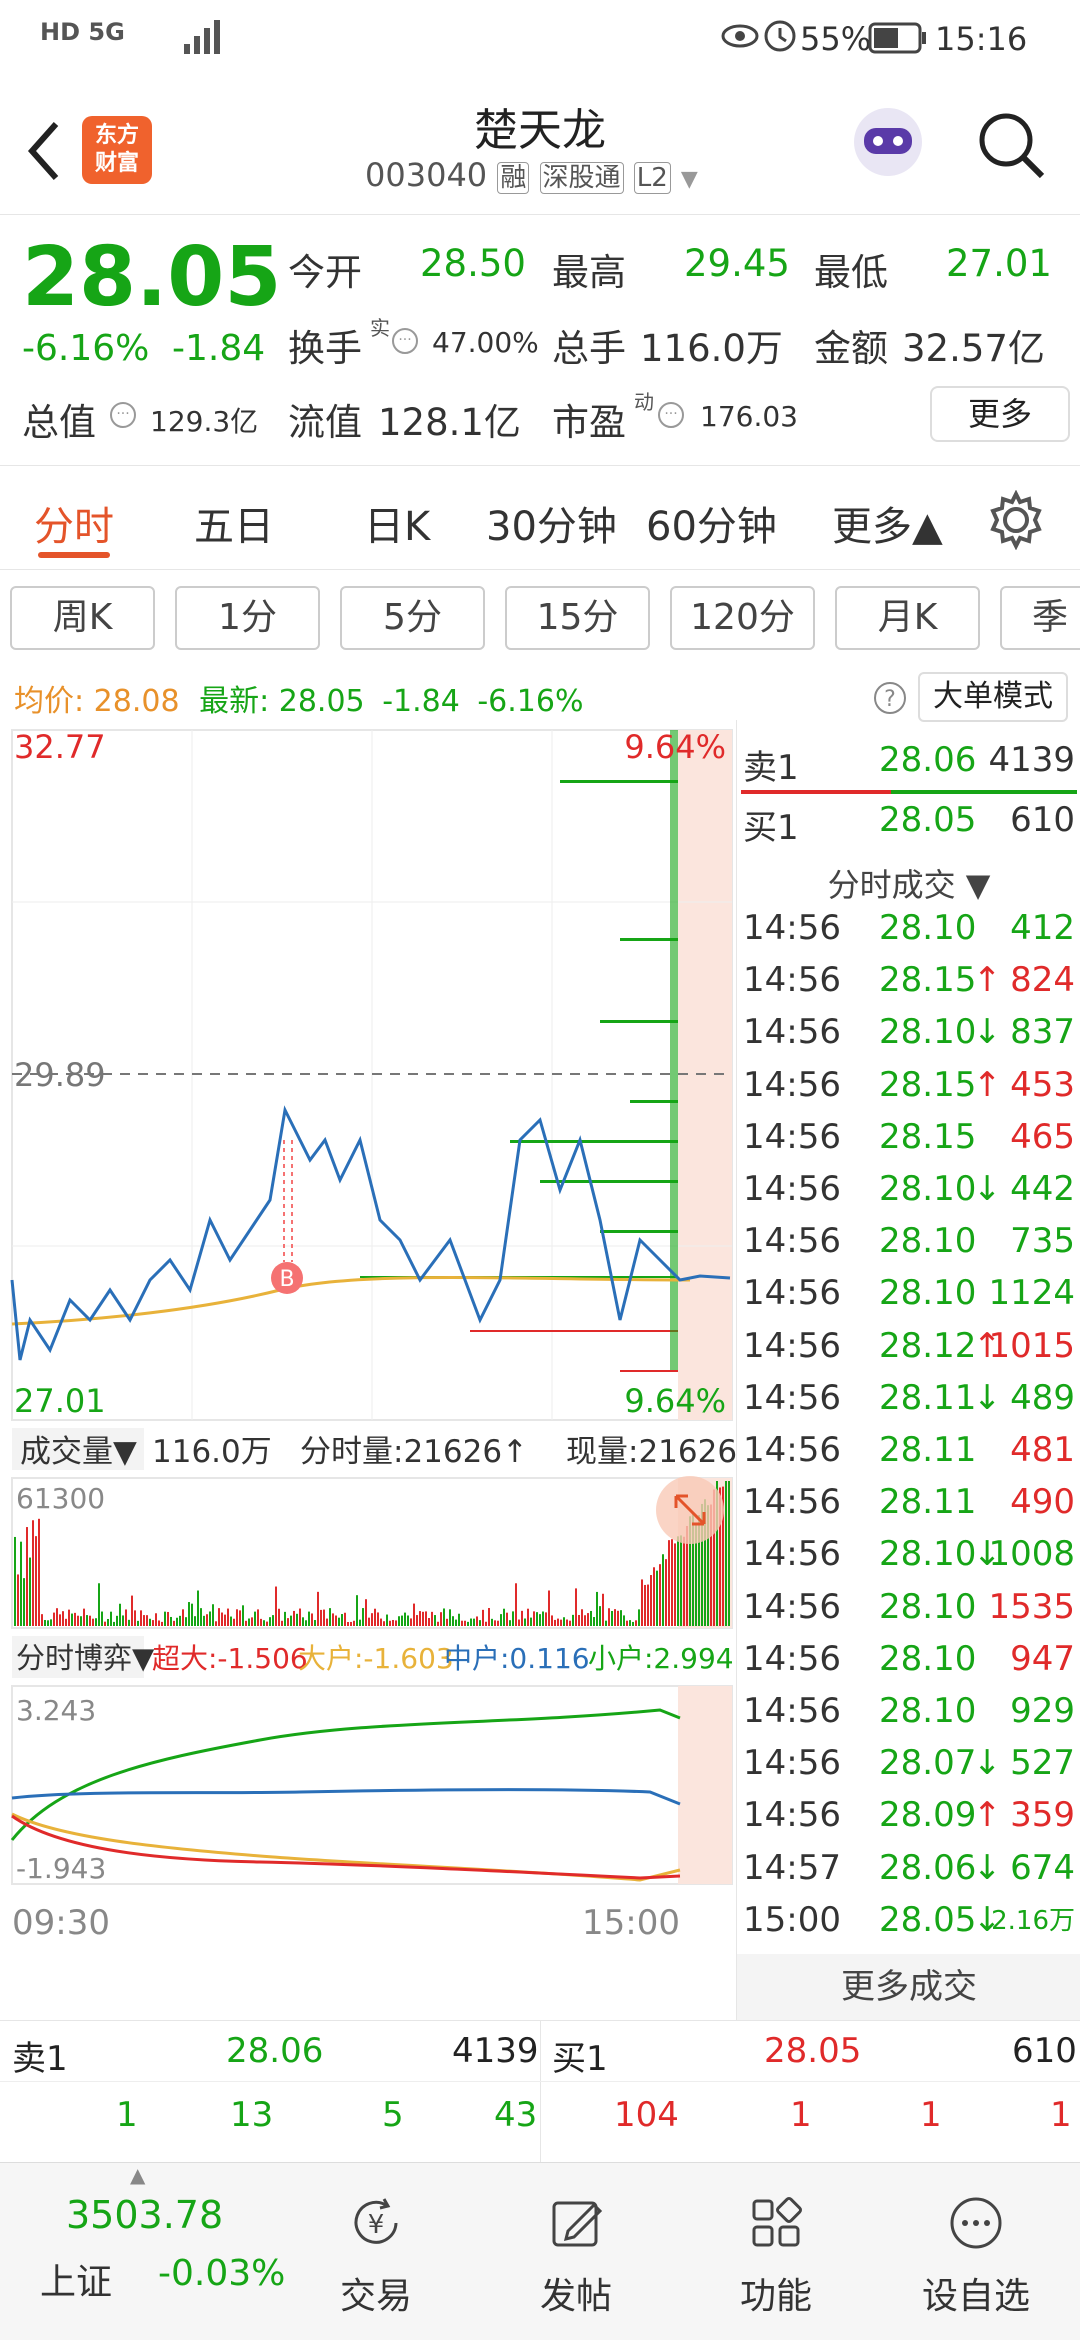 The width and height of the screenshot is (1080, 2341). What do you see at coordinates (1031, 1293) in the screenshot?
I see `tick-volume: 1124` at bounding box center [1031, 1293].